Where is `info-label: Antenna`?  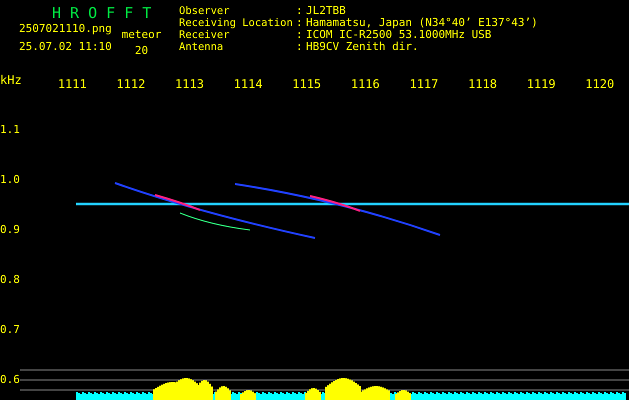 info-label: Antenna is located at coordinates (201, 47).